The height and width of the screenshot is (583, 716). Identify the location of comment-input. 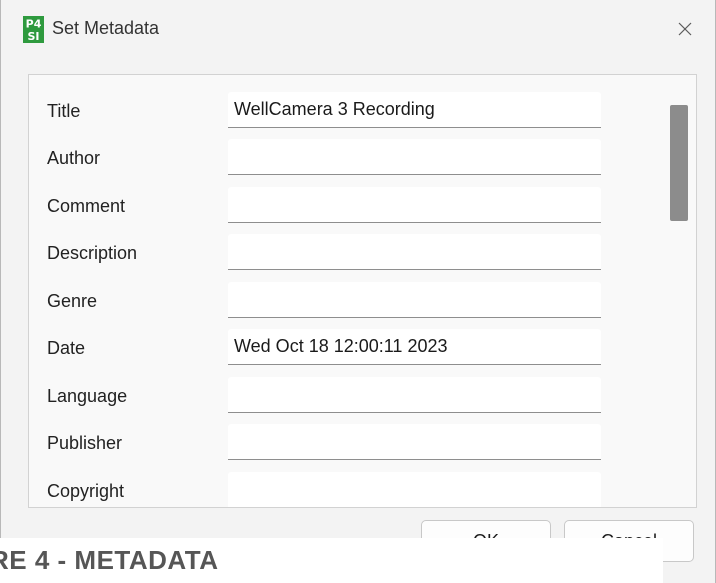
(414, 205).